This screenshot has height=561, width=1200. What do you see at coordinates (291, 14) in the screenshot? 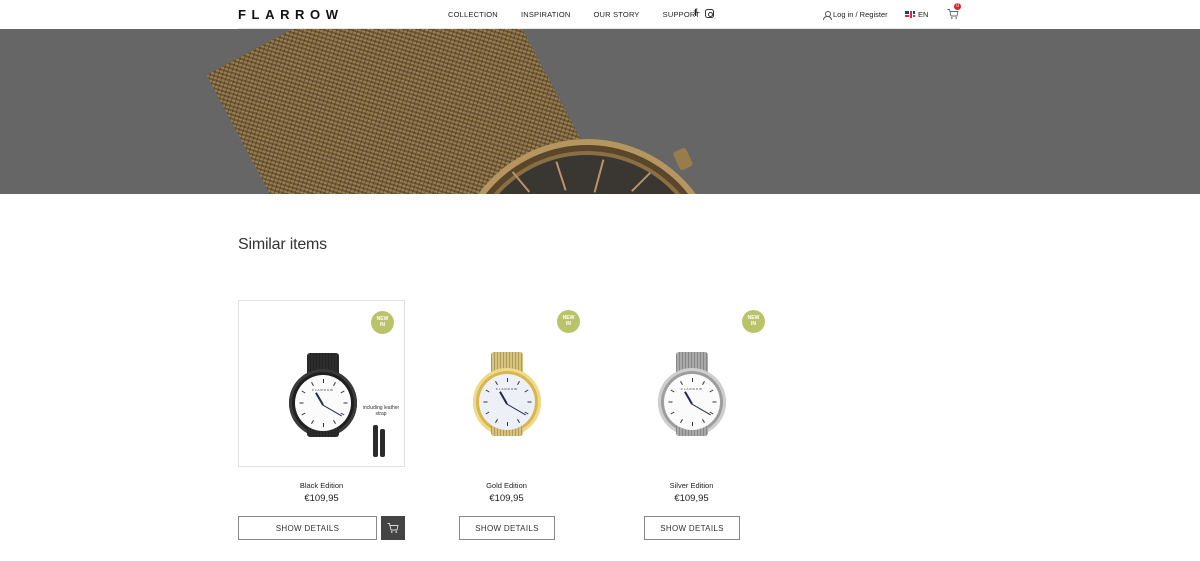
I see `brand-logo: FLARROW` at bounding box center [291, 14].